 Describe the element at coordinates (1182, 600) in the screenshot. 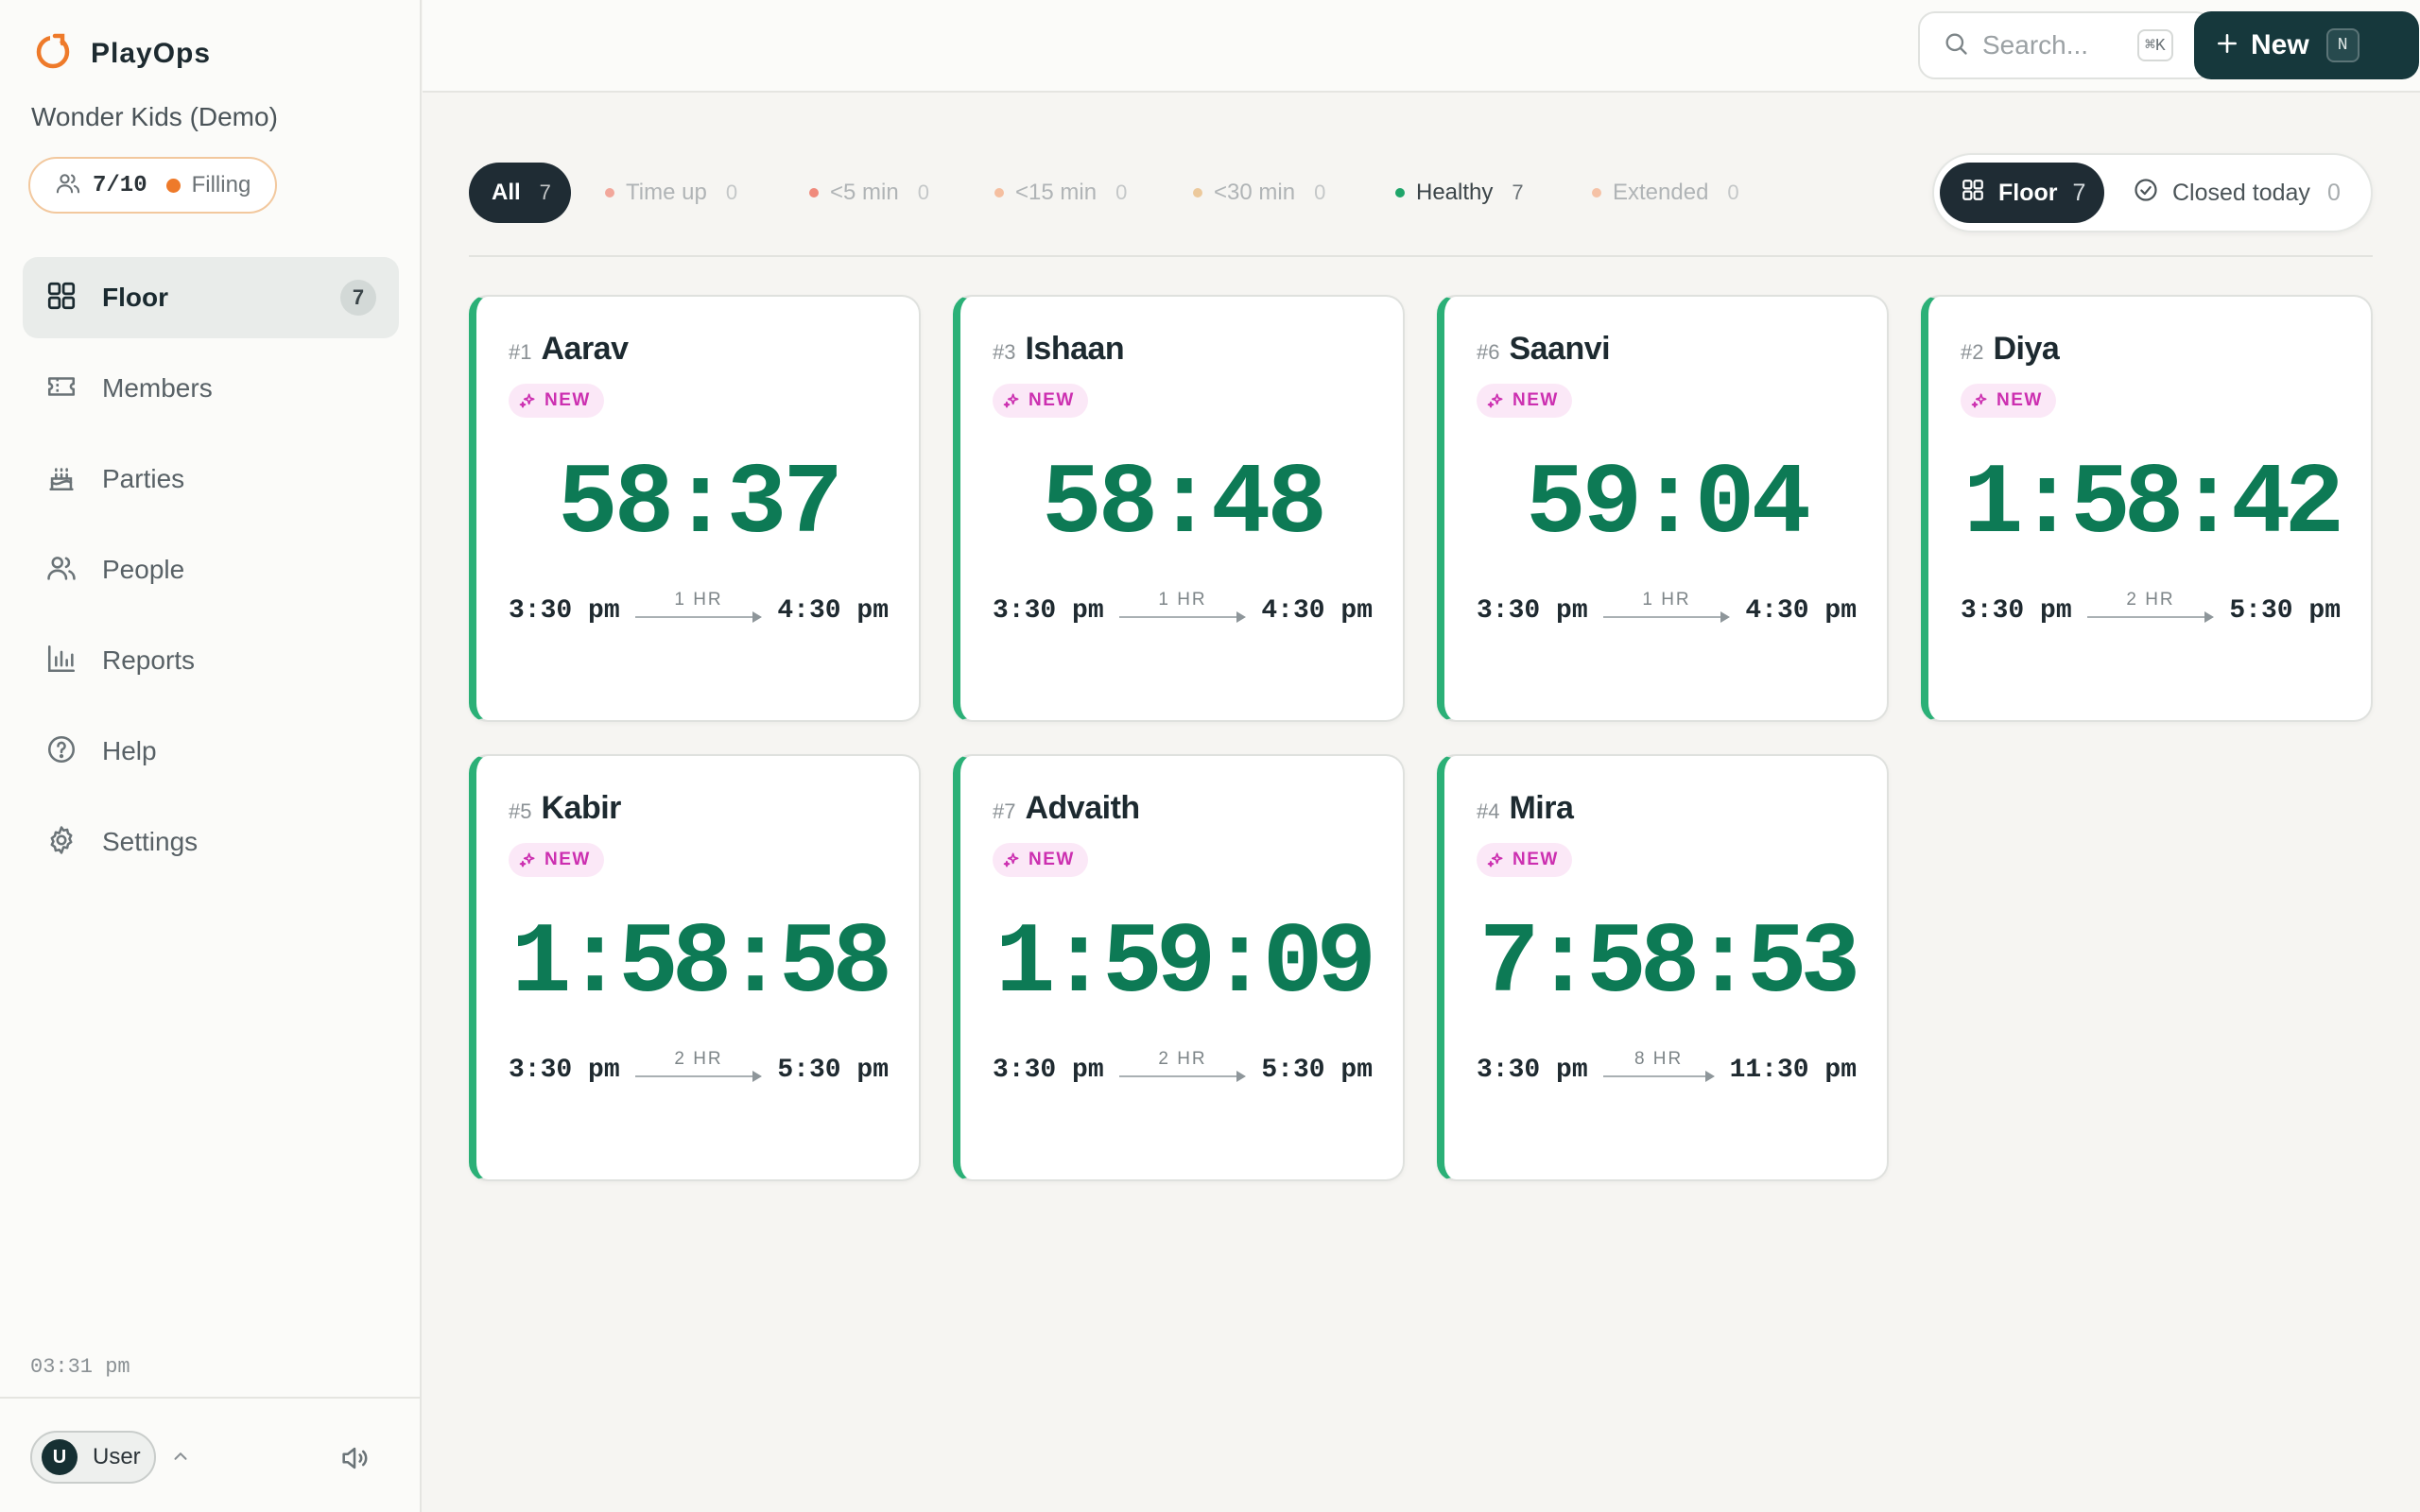

I see `duration-label: 1 HR` at that location.